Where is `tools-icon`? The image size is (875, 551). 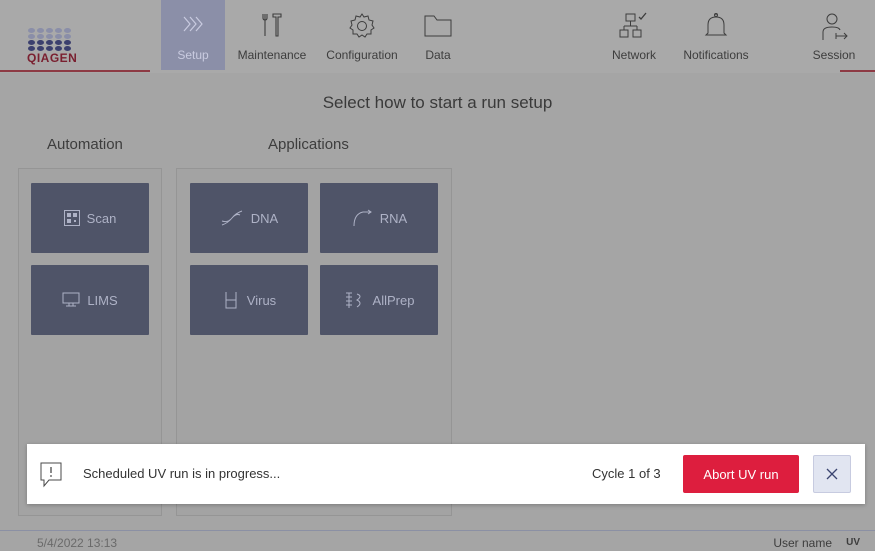
tools-icon is located at coordinates (272, 25).